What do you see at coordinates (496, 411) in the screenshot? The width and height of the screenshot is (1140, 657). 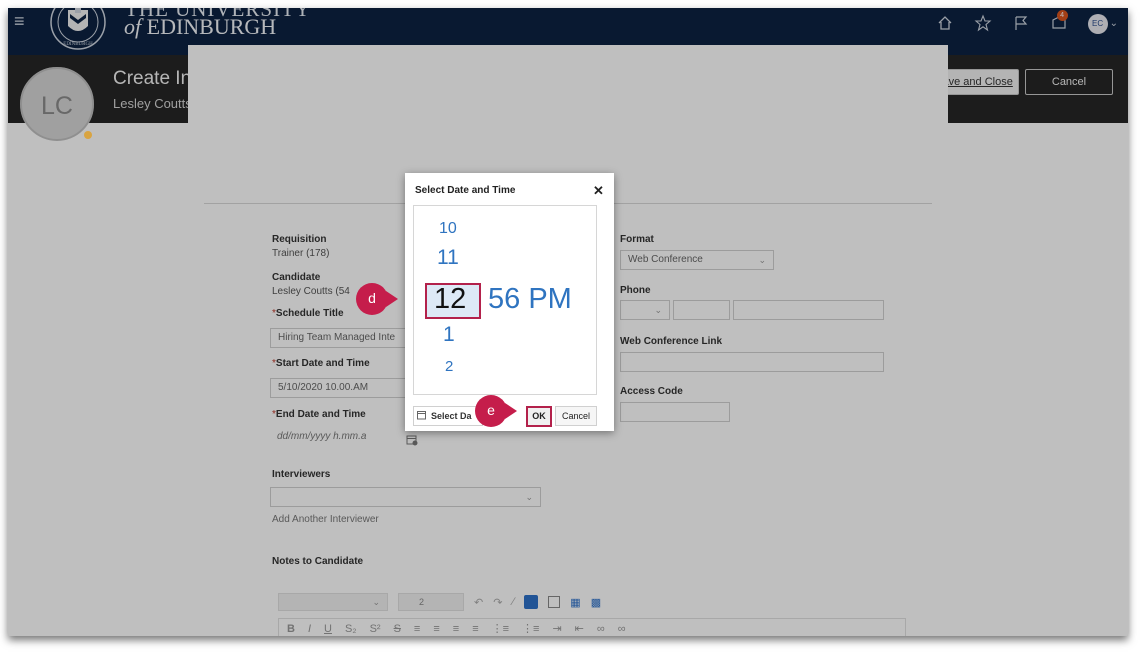 I see `callout-e: e` at bounding box center [496, 411].